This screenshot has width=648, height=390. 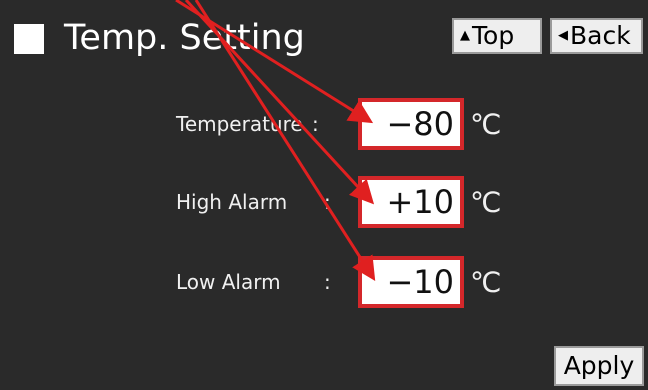 What do you see at coordinates (232, 202) in the screenshot?
I see `high-alarm-label: High Alarm` at bounding box center [232, 202].